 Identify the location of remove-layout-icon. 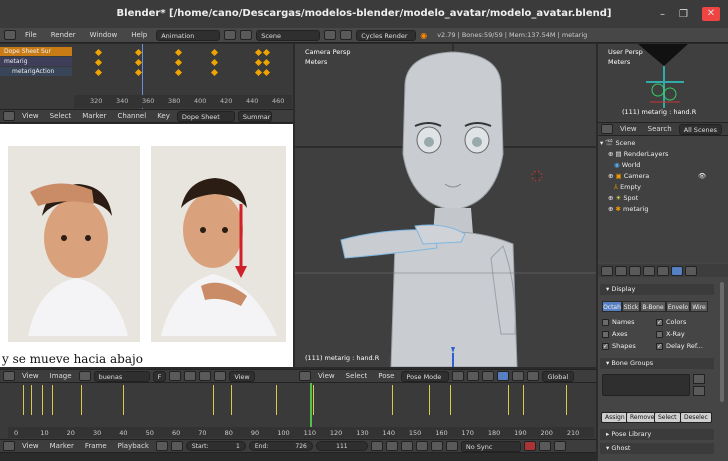
(246, 35).